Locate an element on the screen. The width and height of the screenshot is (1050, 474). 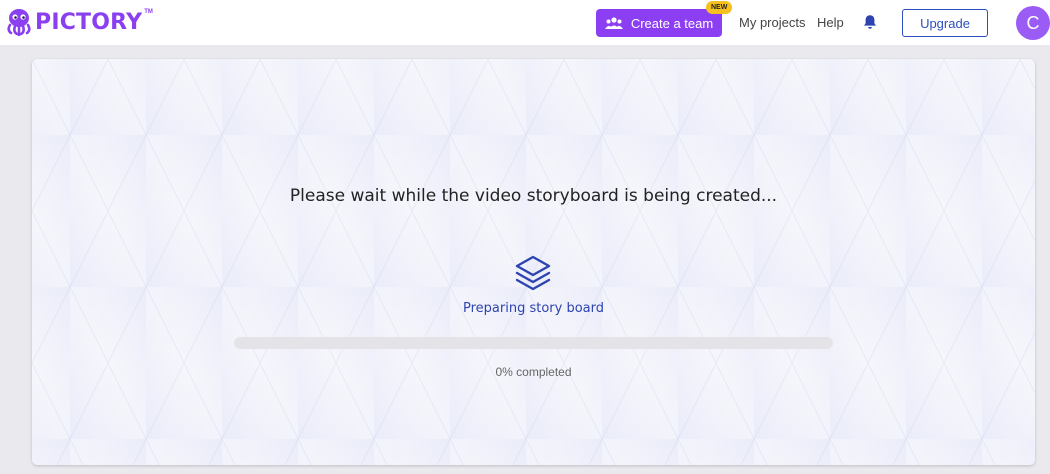
logo-wordmark: PICTORY is located at coordinates (89, 22).